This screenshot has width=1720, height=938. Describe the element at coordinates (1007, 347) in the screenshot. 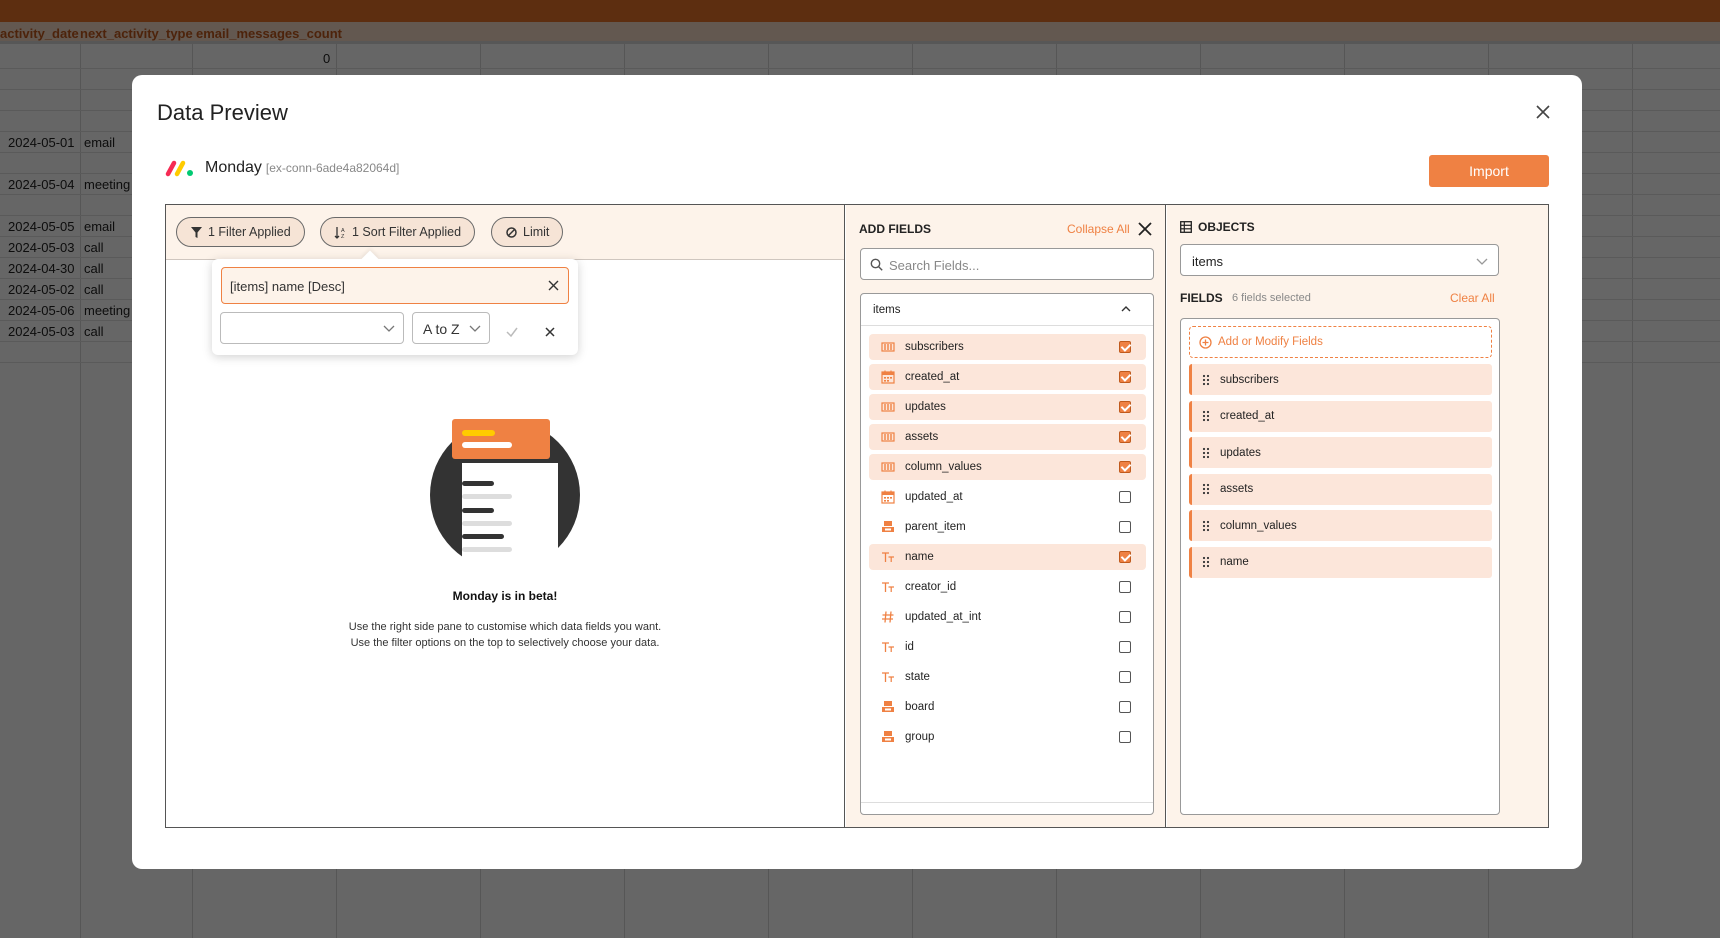

I see `field-row-subscribers: subscribers` at that location.